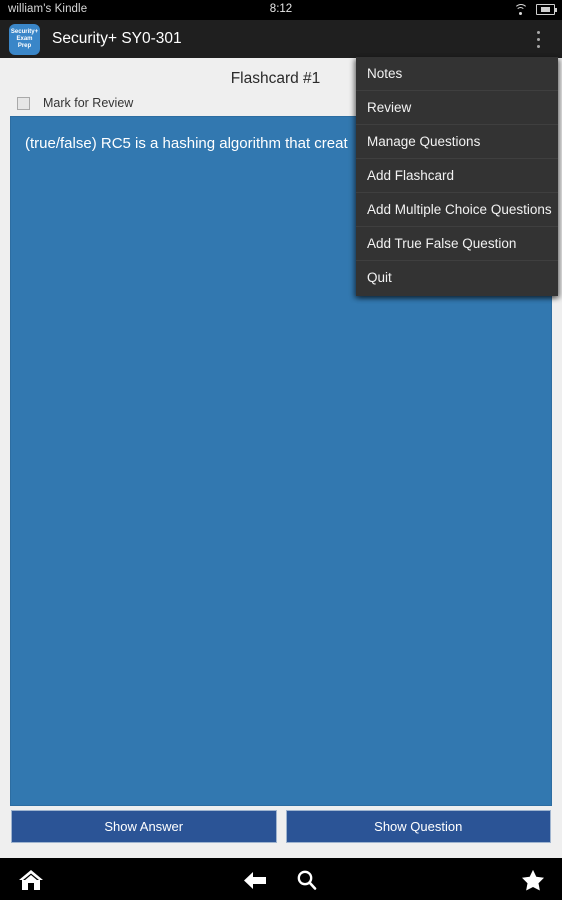 This screenshot has height=900, width=562. Describe the element at coordinates (533, 880) in the screenshot. I see `star-icon` at that location.